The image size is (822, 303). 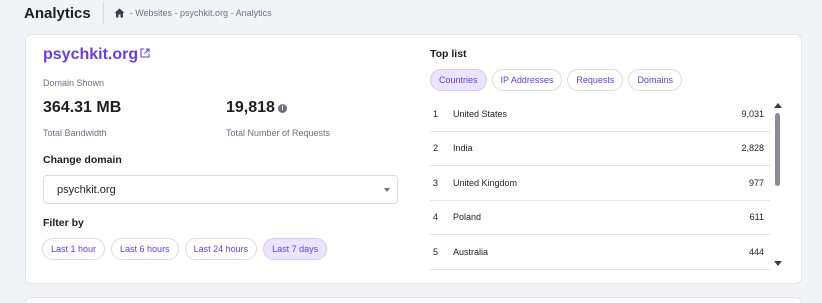 I want to click on list-item: 3 United Kingdom 977, so click(x=600, y=183).